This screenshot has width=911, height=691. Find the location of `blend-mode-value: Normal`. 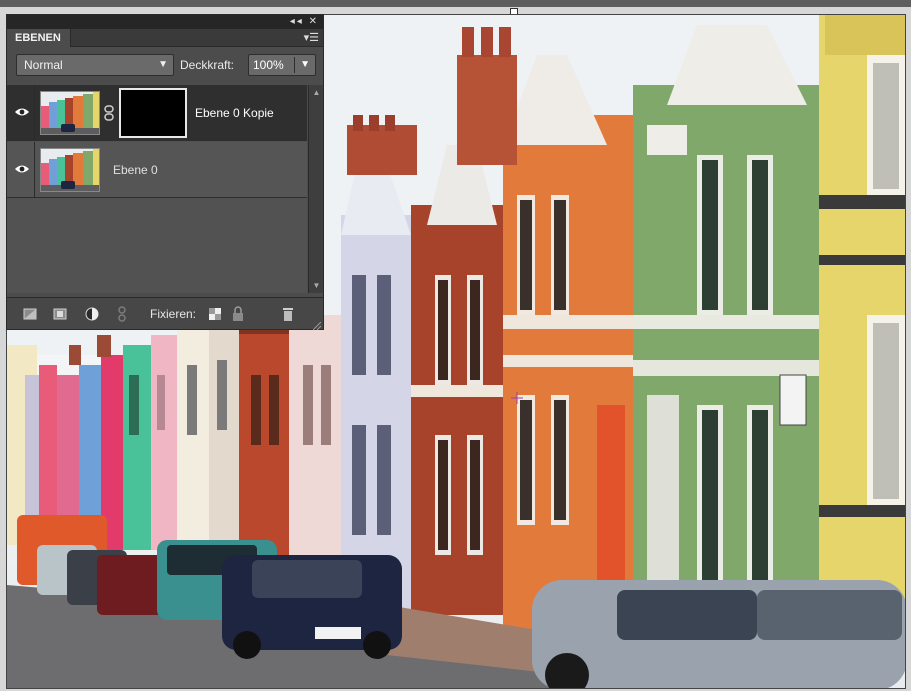

blend-mode-value: Normal is located at coordinates (43, 65).